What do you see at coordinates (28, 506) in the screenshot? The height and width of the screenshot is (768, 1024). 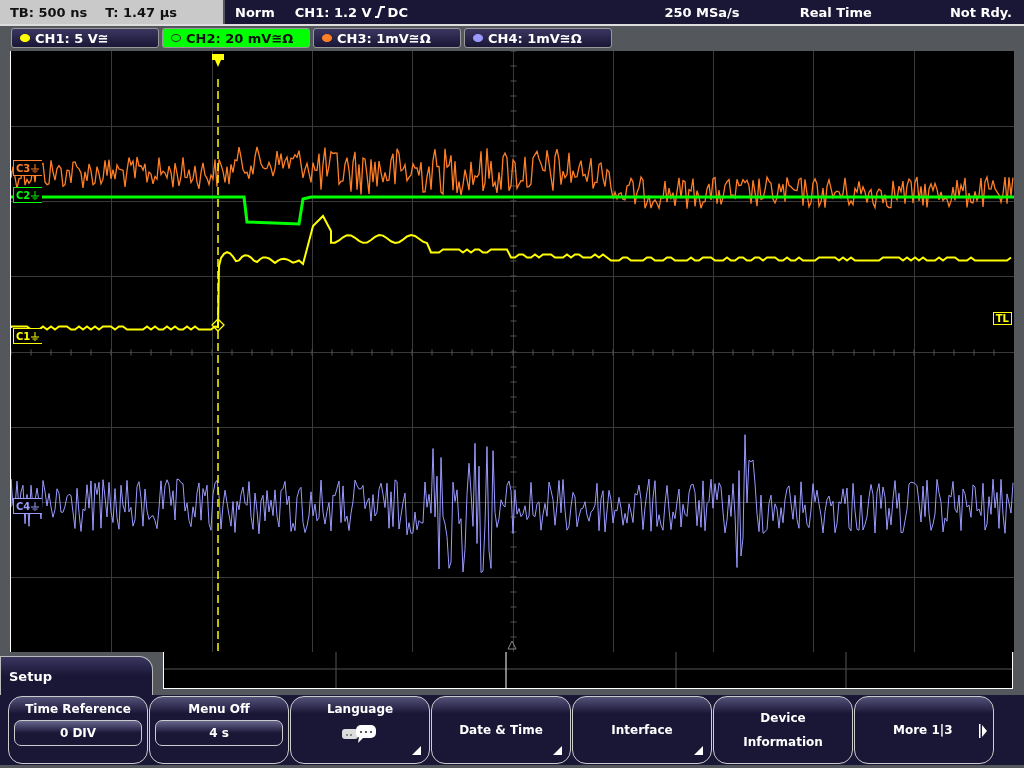 I see `channel-marker: C4` at bounding box center [28, 506].